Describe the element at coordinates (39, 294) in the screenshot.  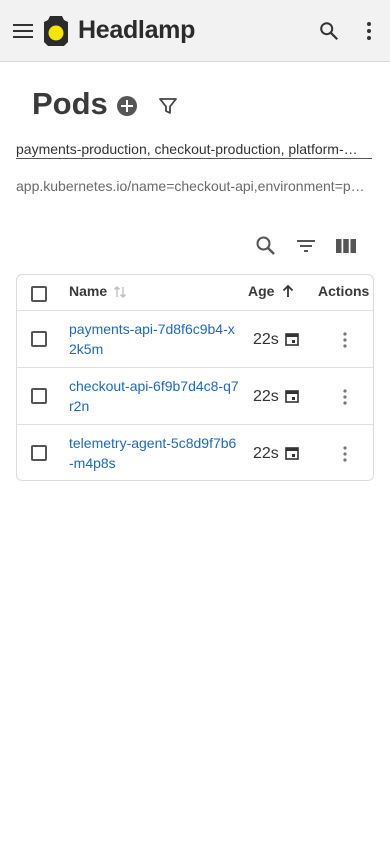
I see `select-all-checkbox` at that location.